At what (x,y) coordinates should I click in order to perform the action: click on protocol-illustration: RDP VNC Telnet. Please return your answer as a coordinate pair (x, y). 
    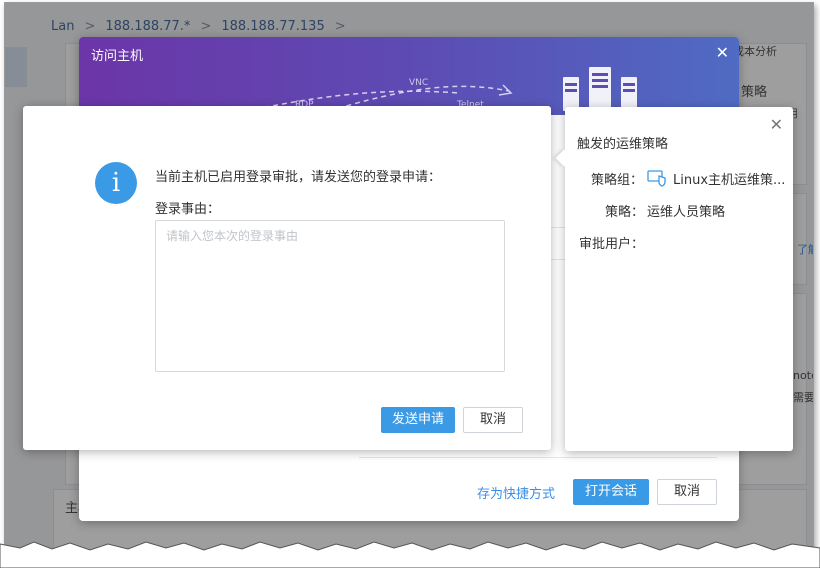
    Looking at the image, I should click on (432, 91).